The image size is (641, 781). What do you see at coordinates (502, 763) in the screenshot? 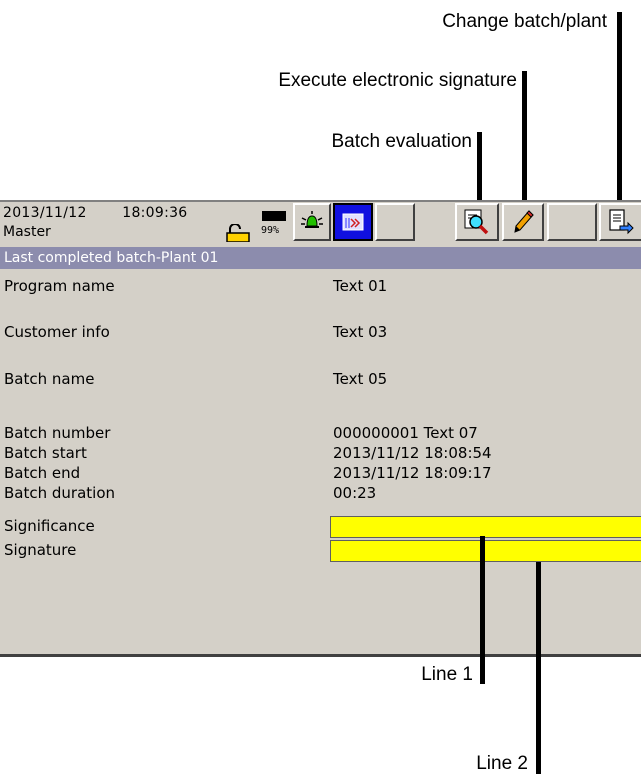
I see `callout-line2: Line 2` at bounding box center [502, 763].